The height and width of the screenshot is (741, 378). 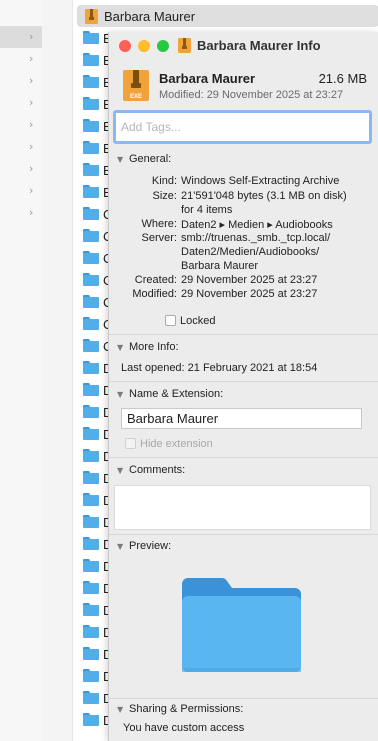 What do you see at coordinates (249, 280) in the screenshot?
I see `created-value: 29 November 2025 at 23:27` at bounding box center [249, 280].